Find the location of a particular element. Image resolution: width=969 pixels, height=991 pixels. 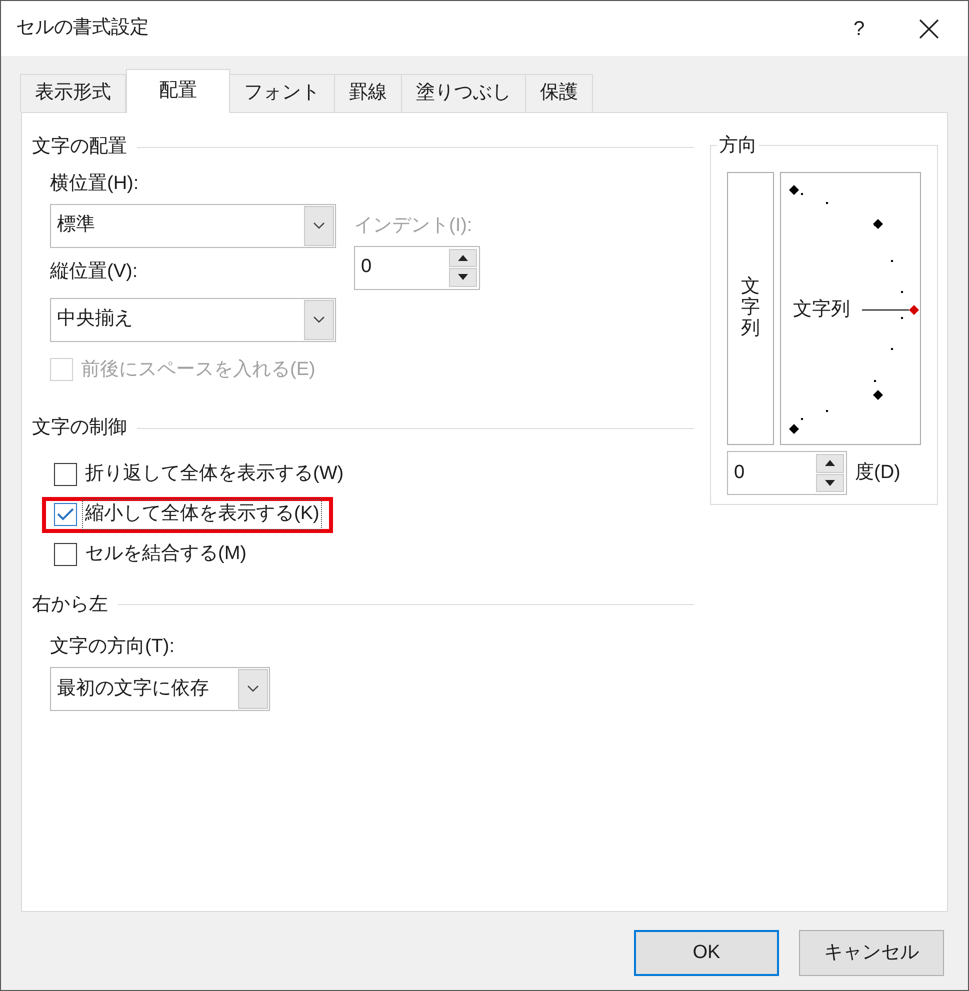

help-button: ? is located at coordinates (859, 28).